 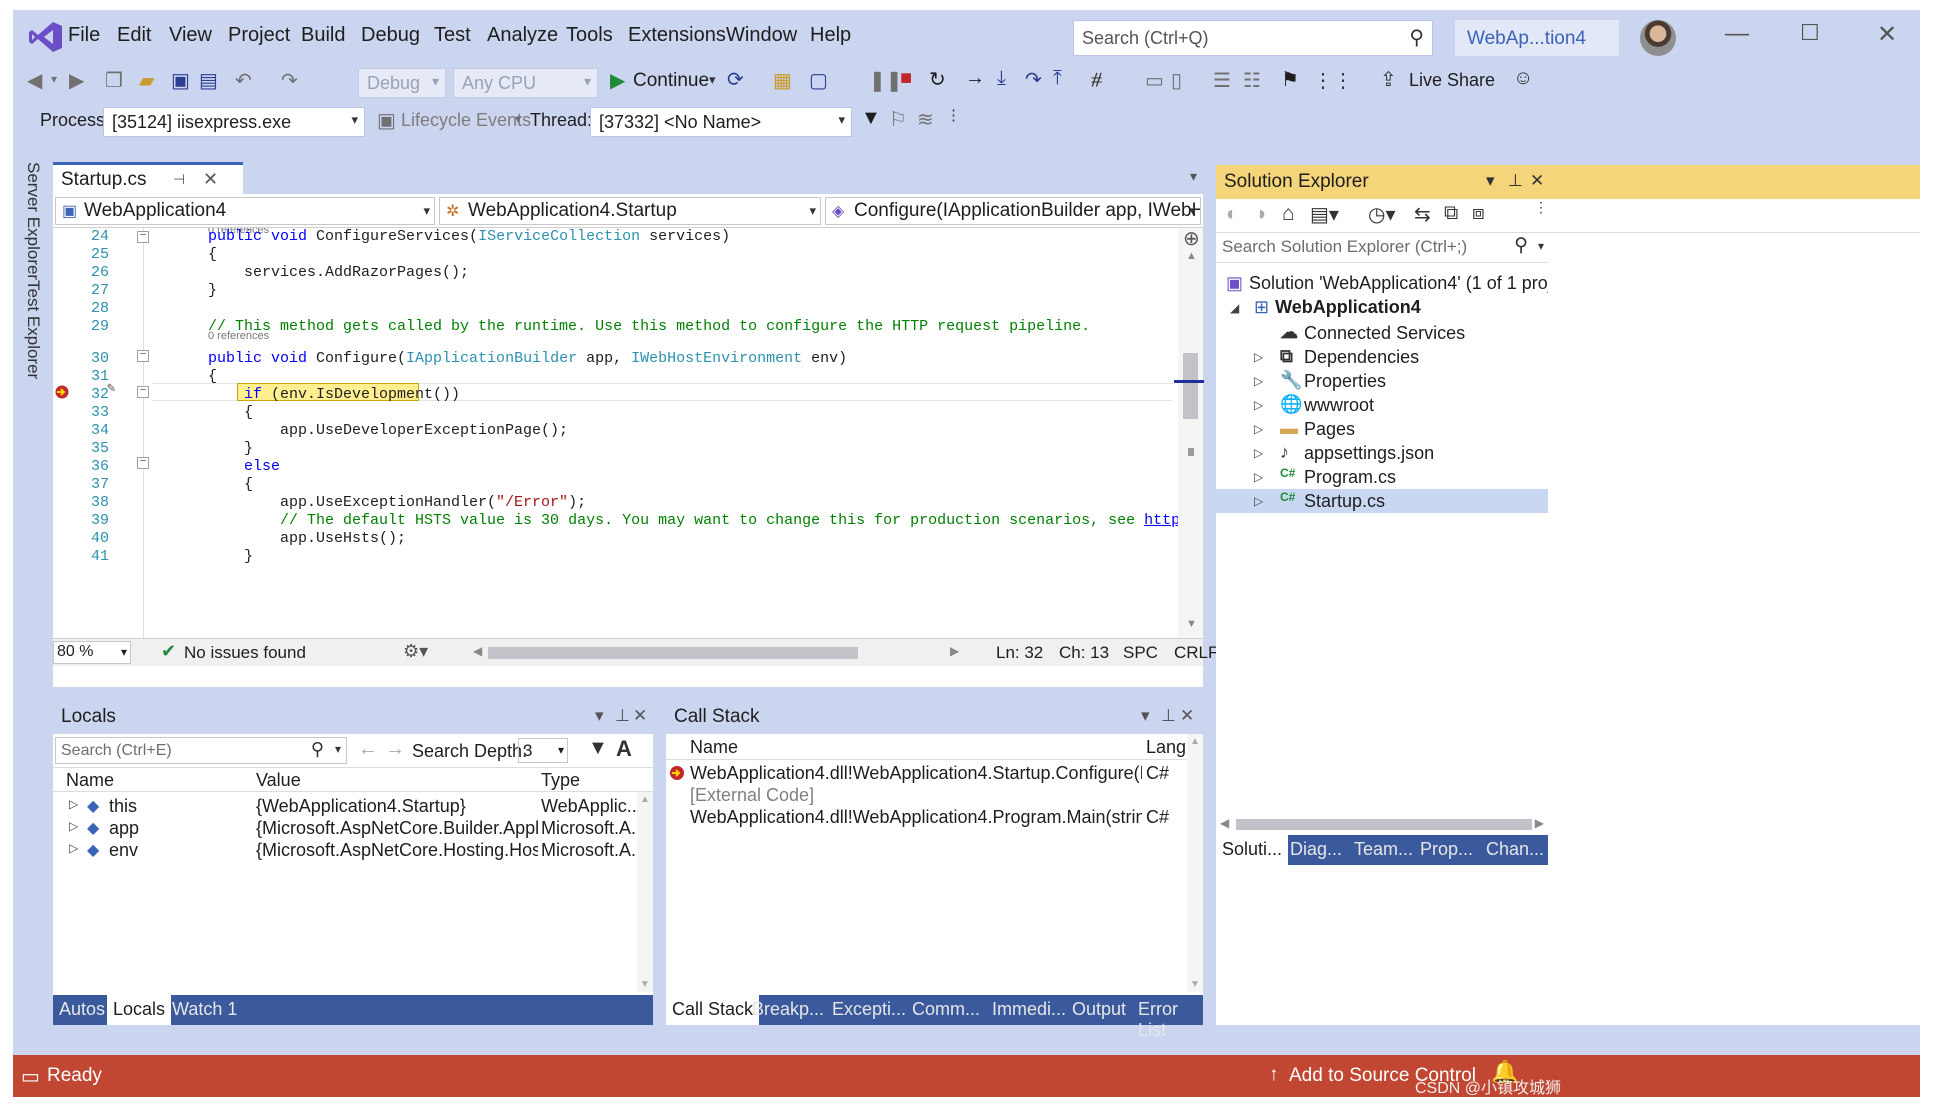 I want to click on zoom-select: 80 % ▾, so click(x=92, y=652).